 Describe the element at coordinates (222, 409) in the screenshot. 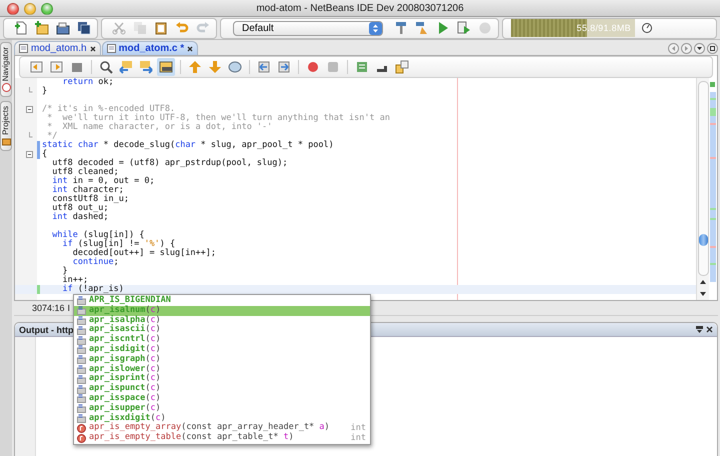

I see `completion-item: apr_isupper(c)` at that location.